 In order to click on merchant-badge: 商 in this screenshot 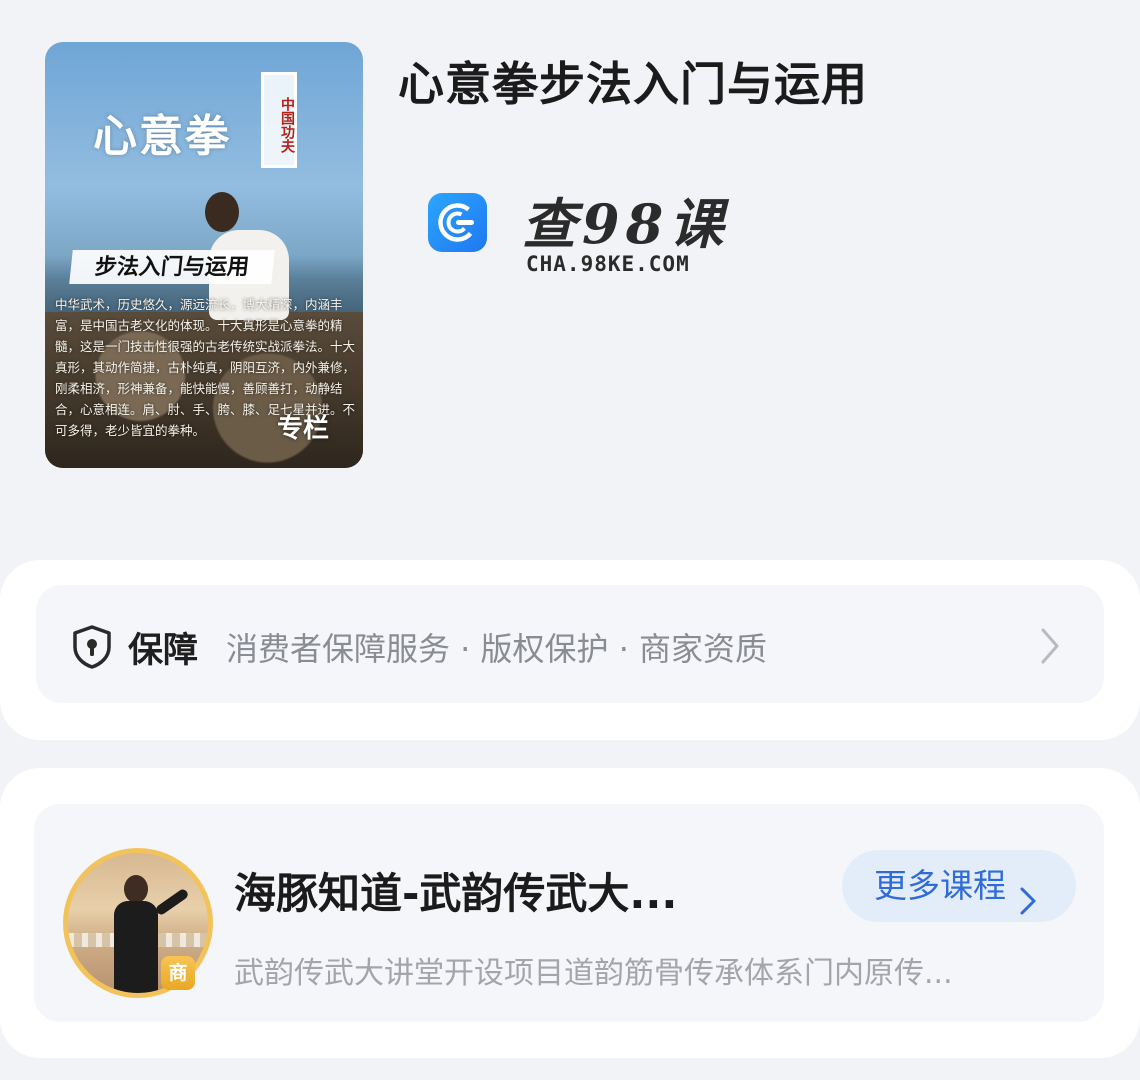, I will do `click(178, 973)`.